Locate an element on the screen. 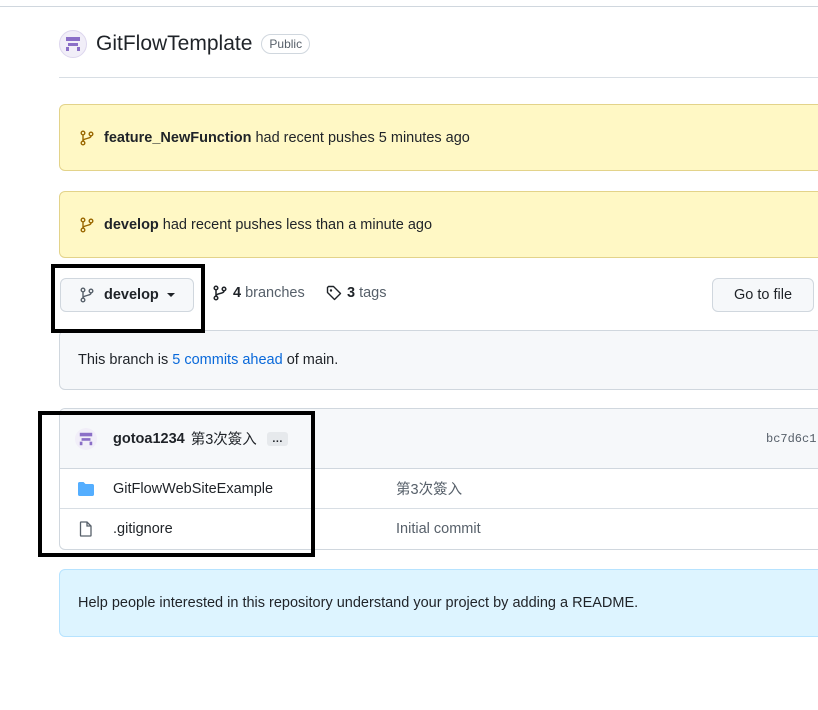  tags-count: 3 is located at coordinates (351, 293).